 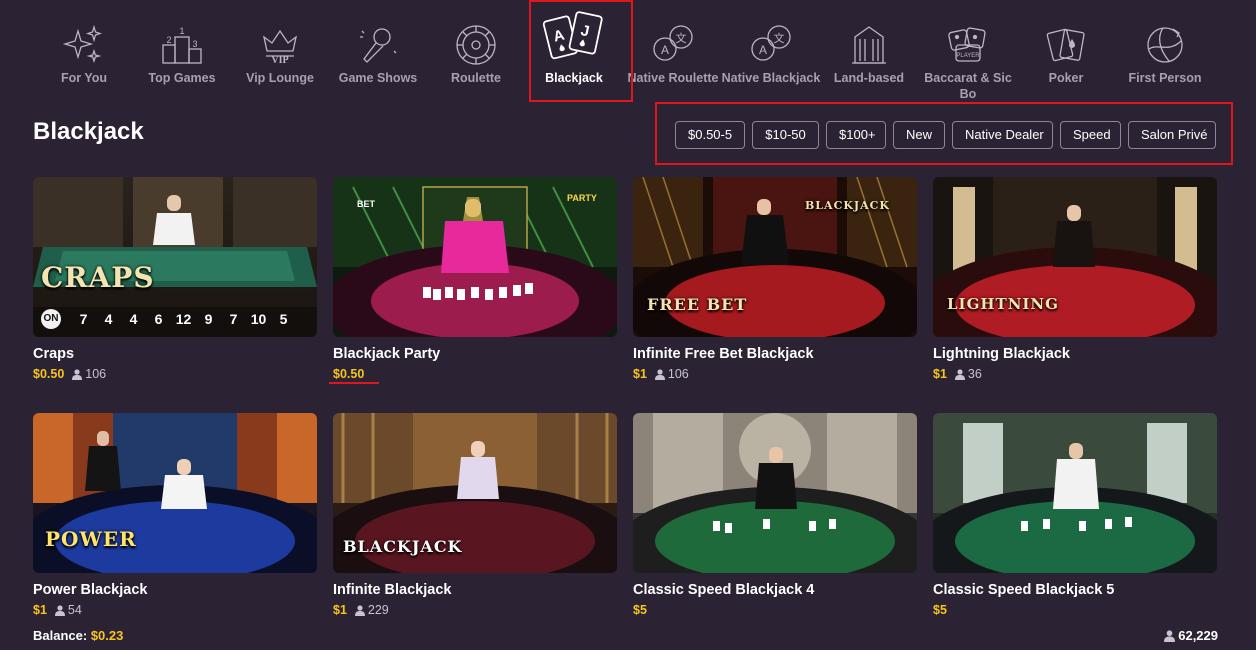 What do you see at coordinates (974, 374) in the screenshot?
I see `player-count-value: 36` at bounding box center [974, 374].